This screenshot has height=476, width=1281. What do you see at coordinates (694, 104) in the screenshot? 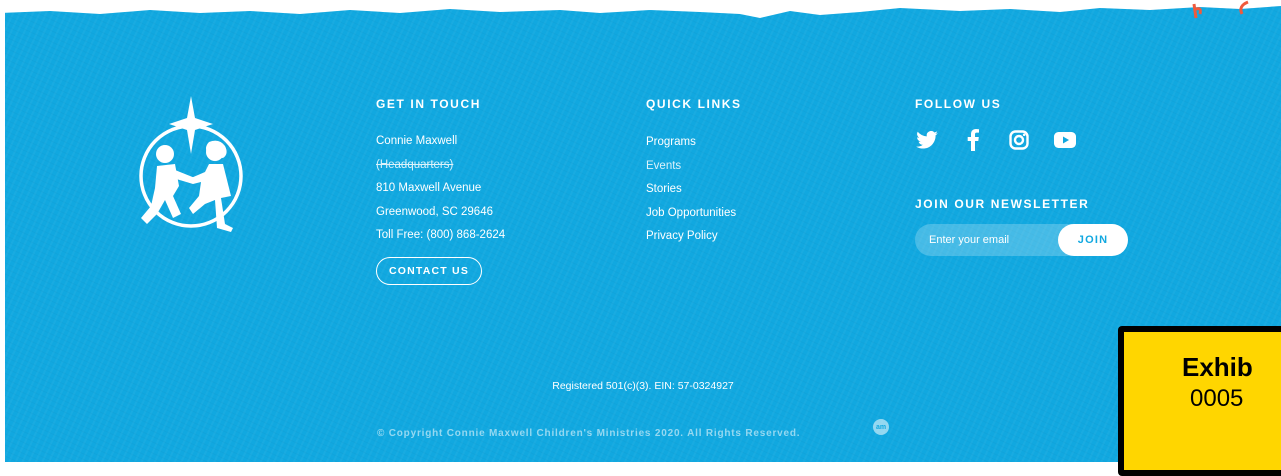
I see `quick-links-heading: QUICK LINKS` at bounding box center [694, 104].